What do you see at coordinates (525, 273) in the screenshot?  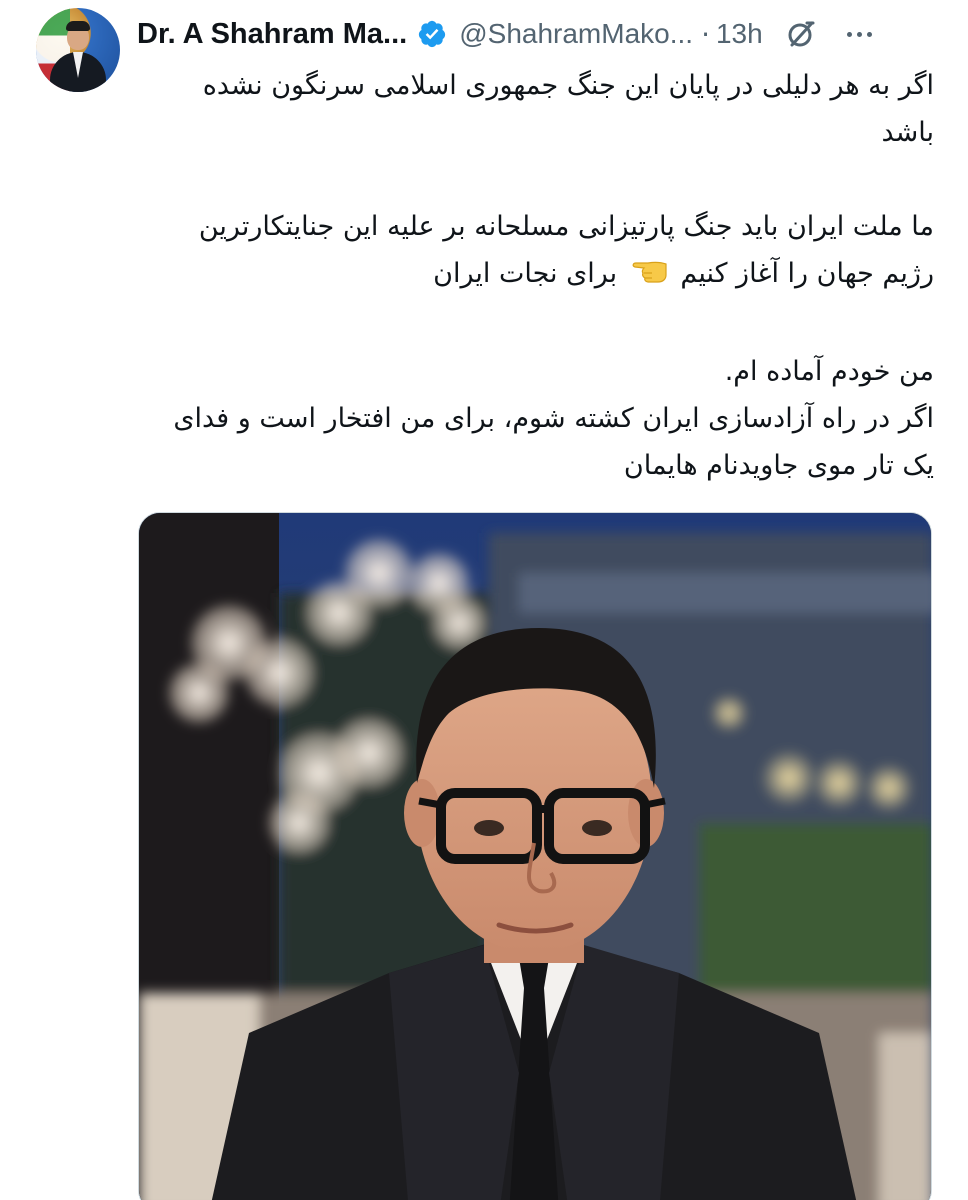 I see `tweet-line-part: برای نجات ایران` at bounding box center [525, 273].